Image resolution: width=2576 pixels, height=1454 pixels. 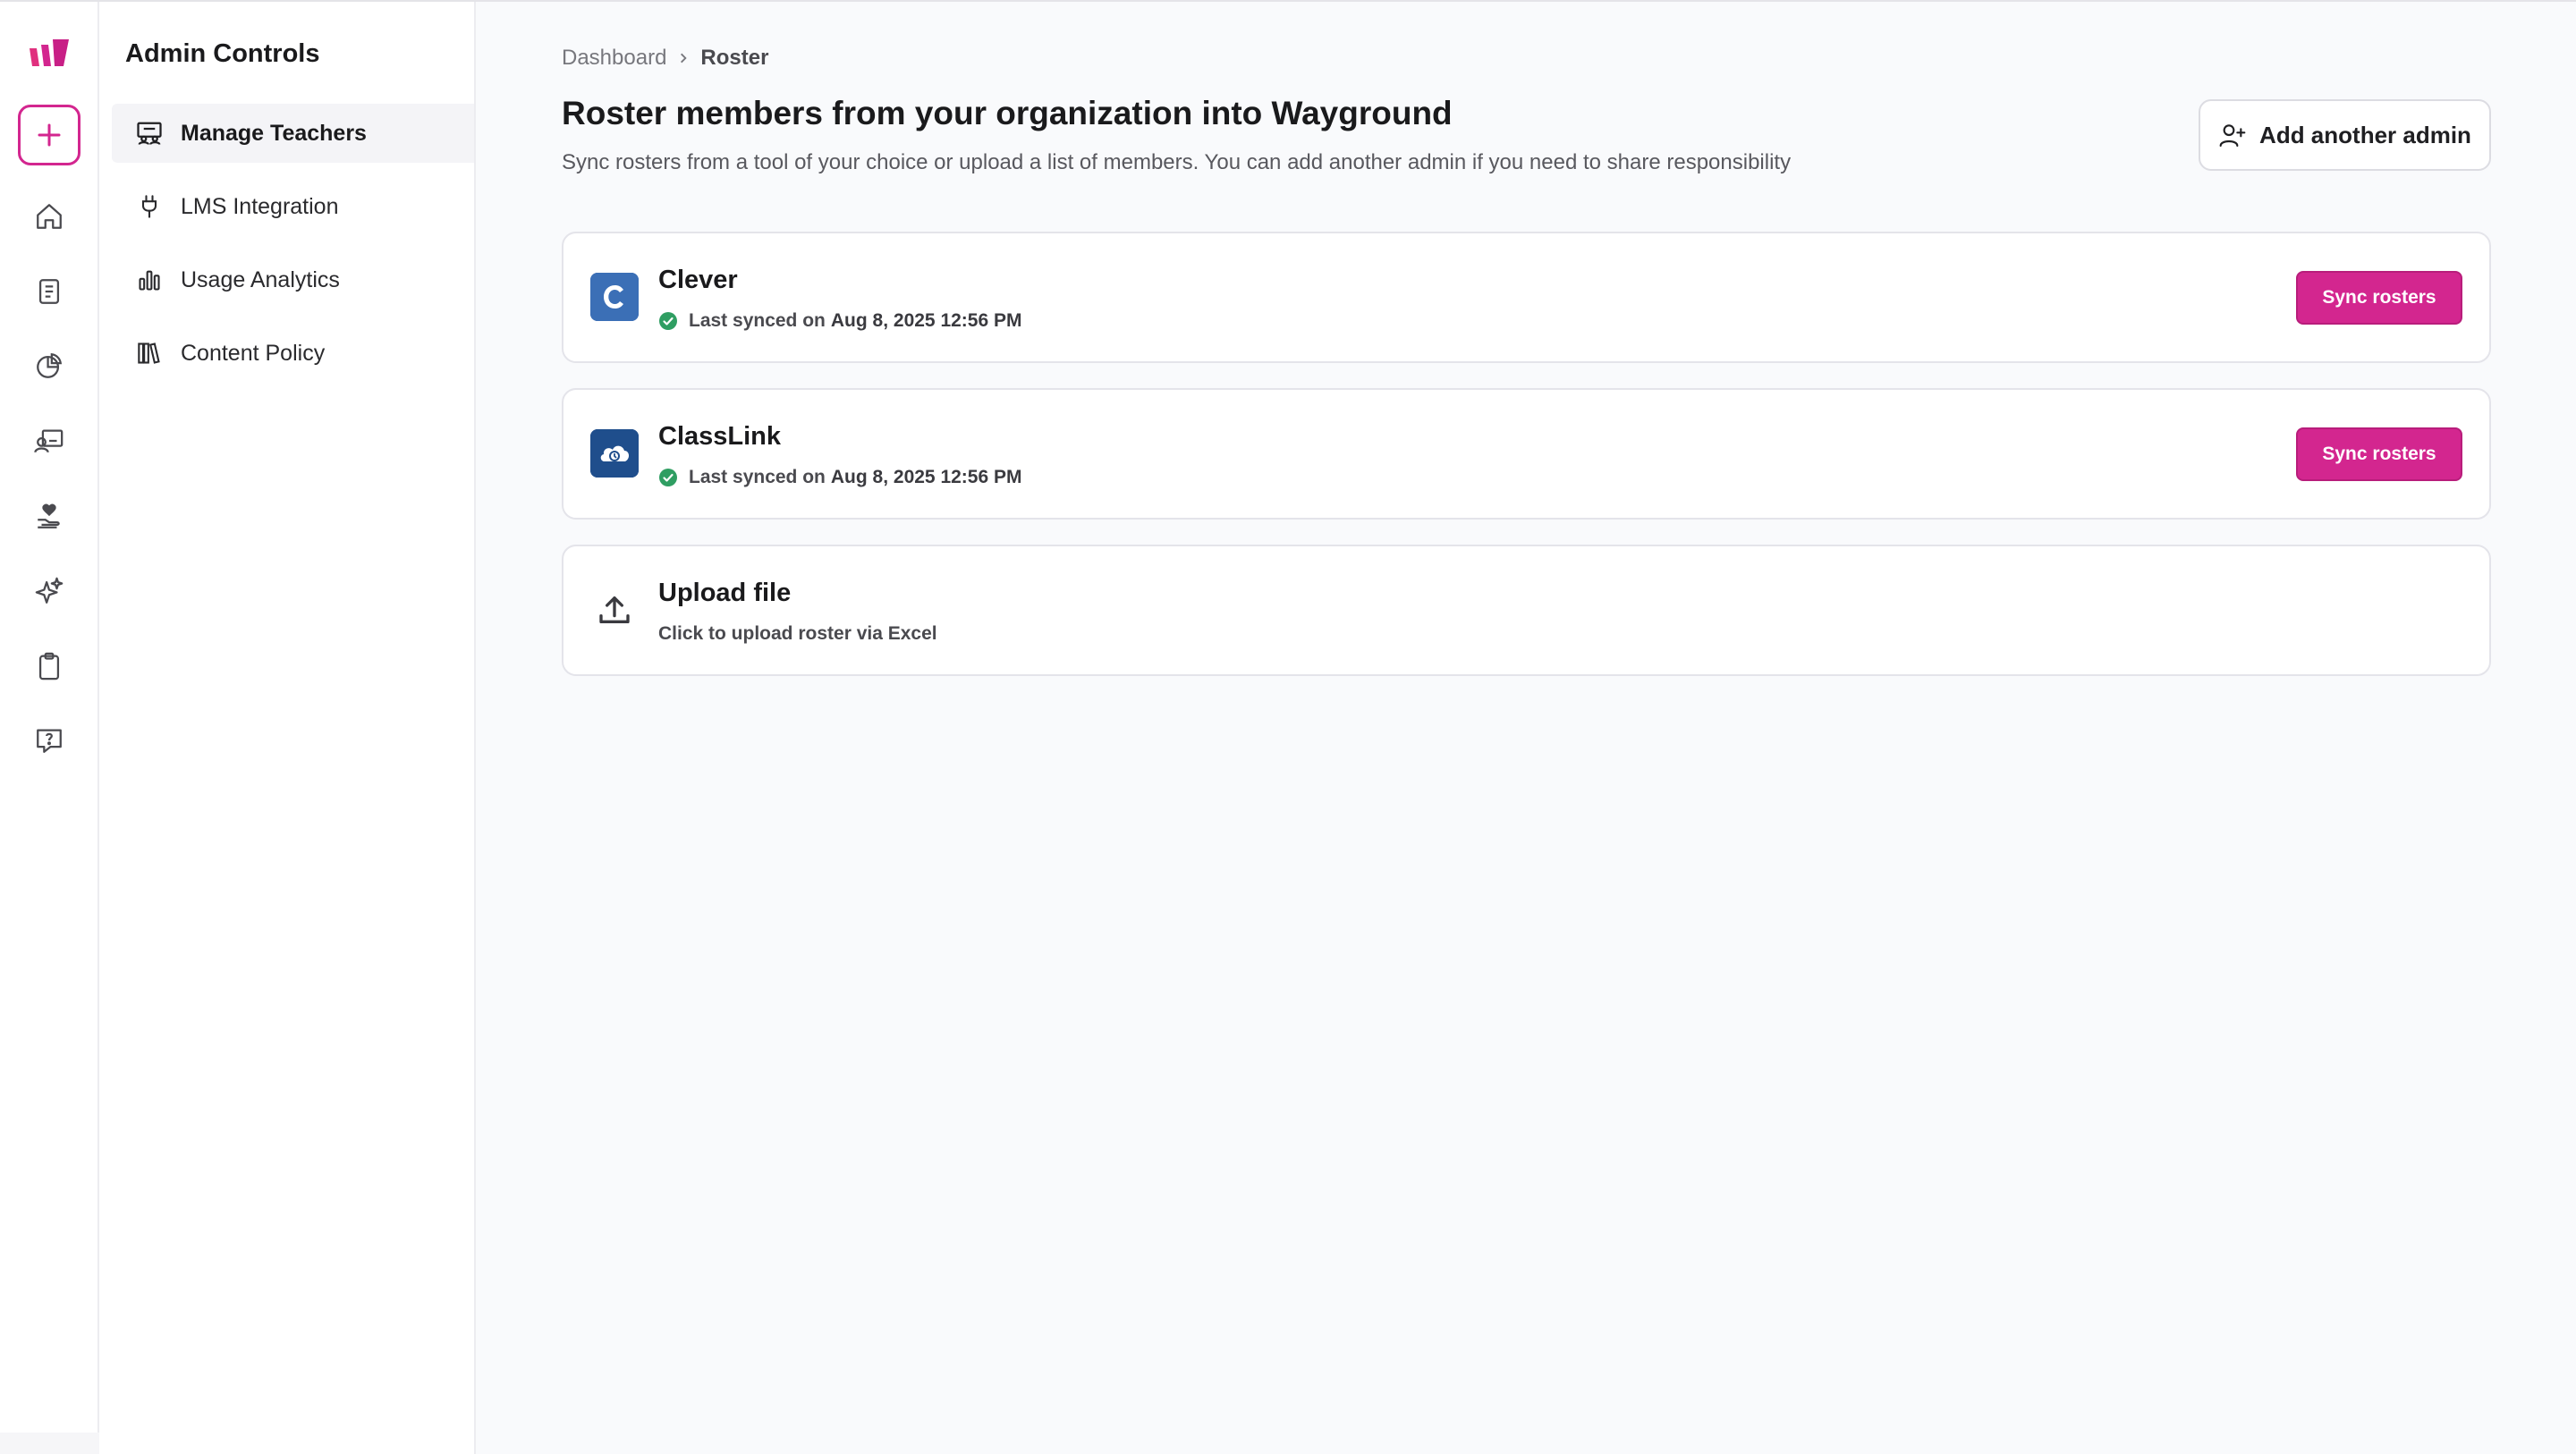 What do you see at coordinates (274, 133) in the screenshot?
I see `sidebar-item-label: Manage Teachers` at bounding box center [274, 133].